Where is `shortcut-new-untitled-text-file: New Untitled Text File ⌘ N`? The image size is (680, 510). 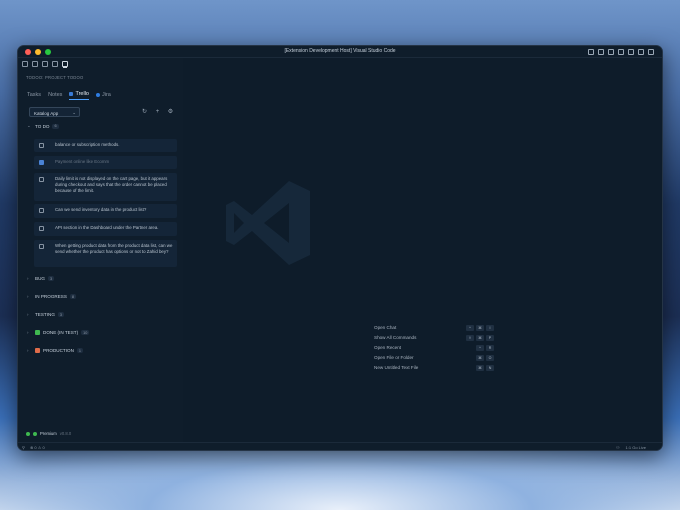 shortcut-new-untitled-text-file: New Untitled Text File ⌘ N is located at coordinates (434, 370).